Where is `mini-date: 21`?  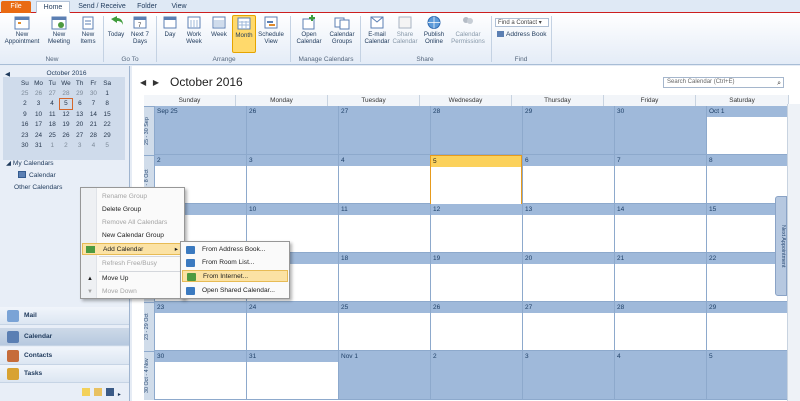 mini-date: 21 is located at coordinates (94, 125).